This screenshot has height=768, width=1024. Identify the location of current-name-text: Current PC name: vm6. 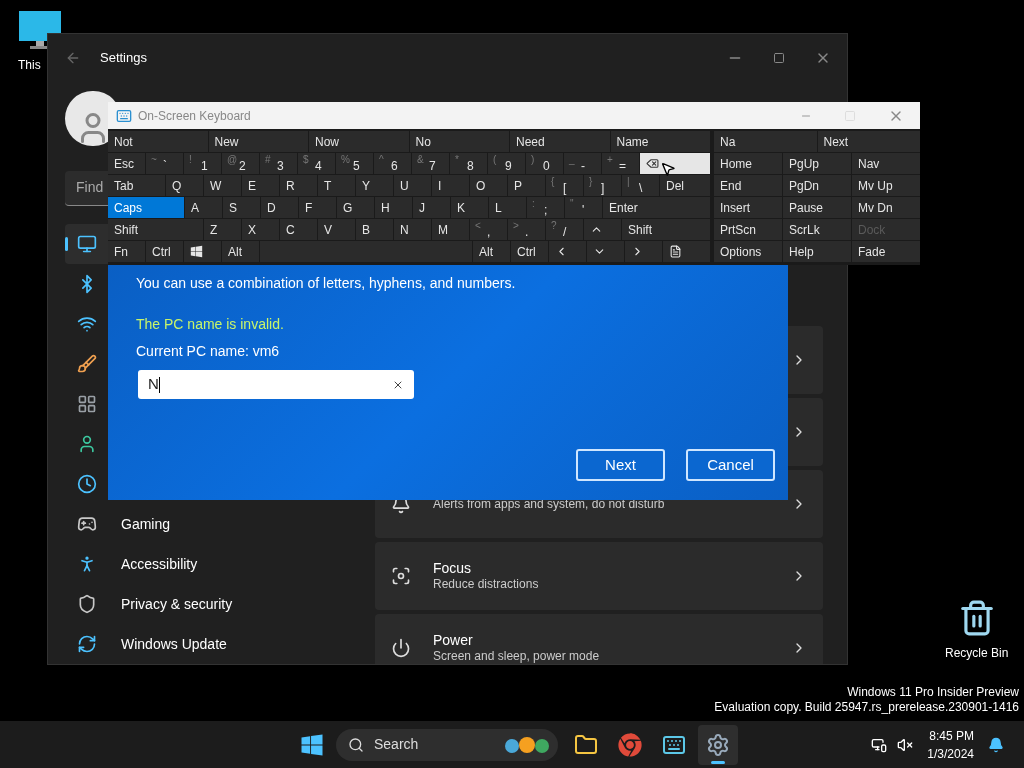
(208, 351).